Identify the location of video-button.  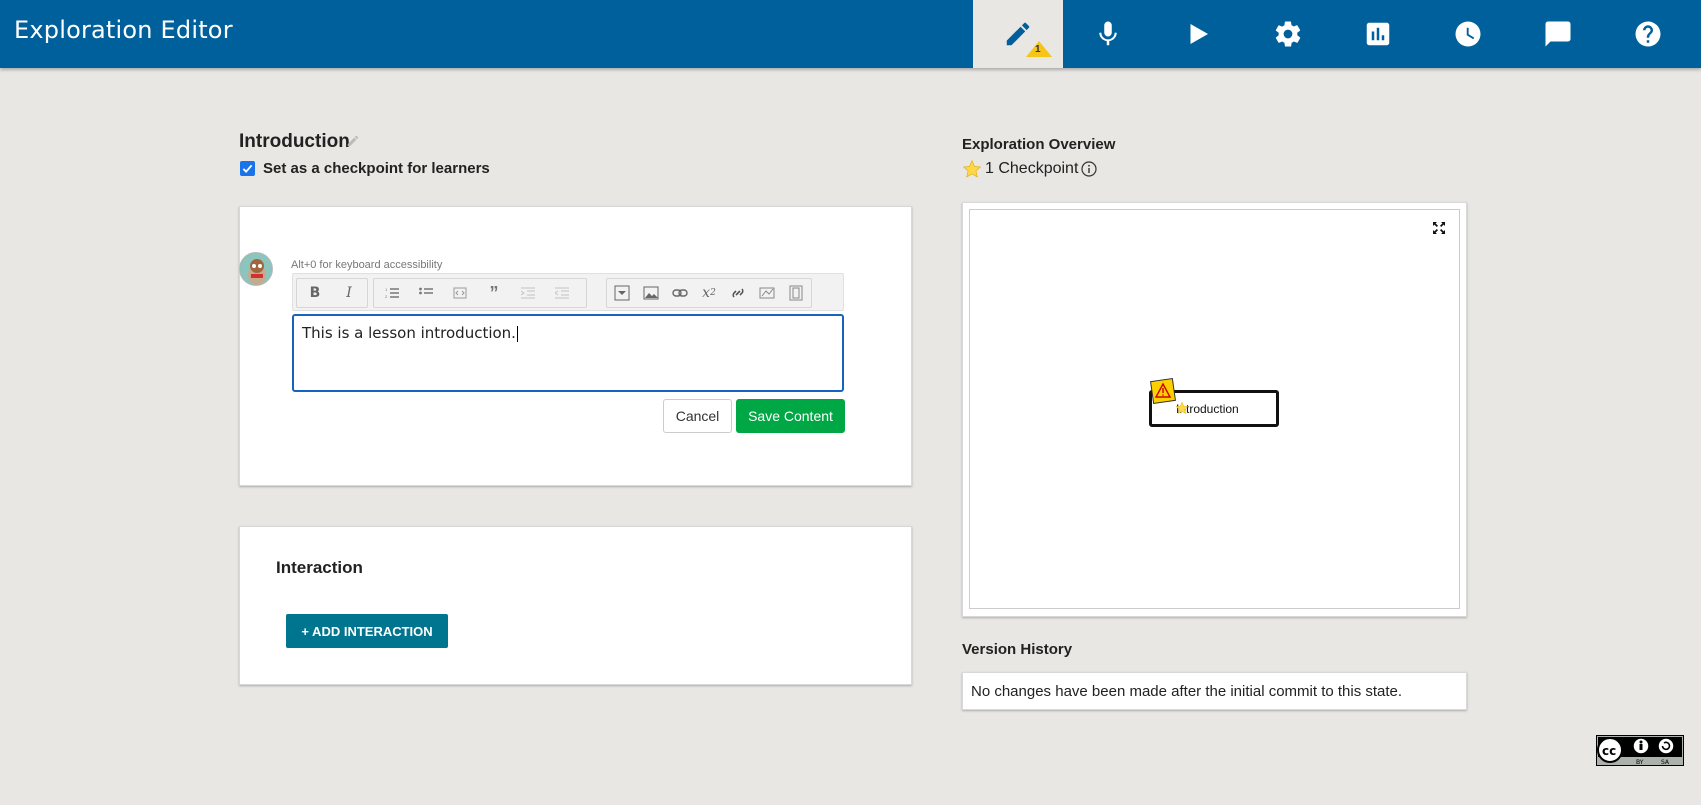
(796, 293).